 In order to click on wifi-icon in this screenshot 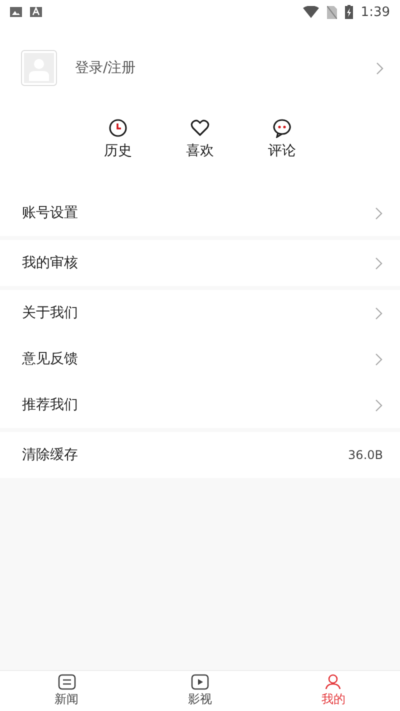, I will do `click(310, 12)`.